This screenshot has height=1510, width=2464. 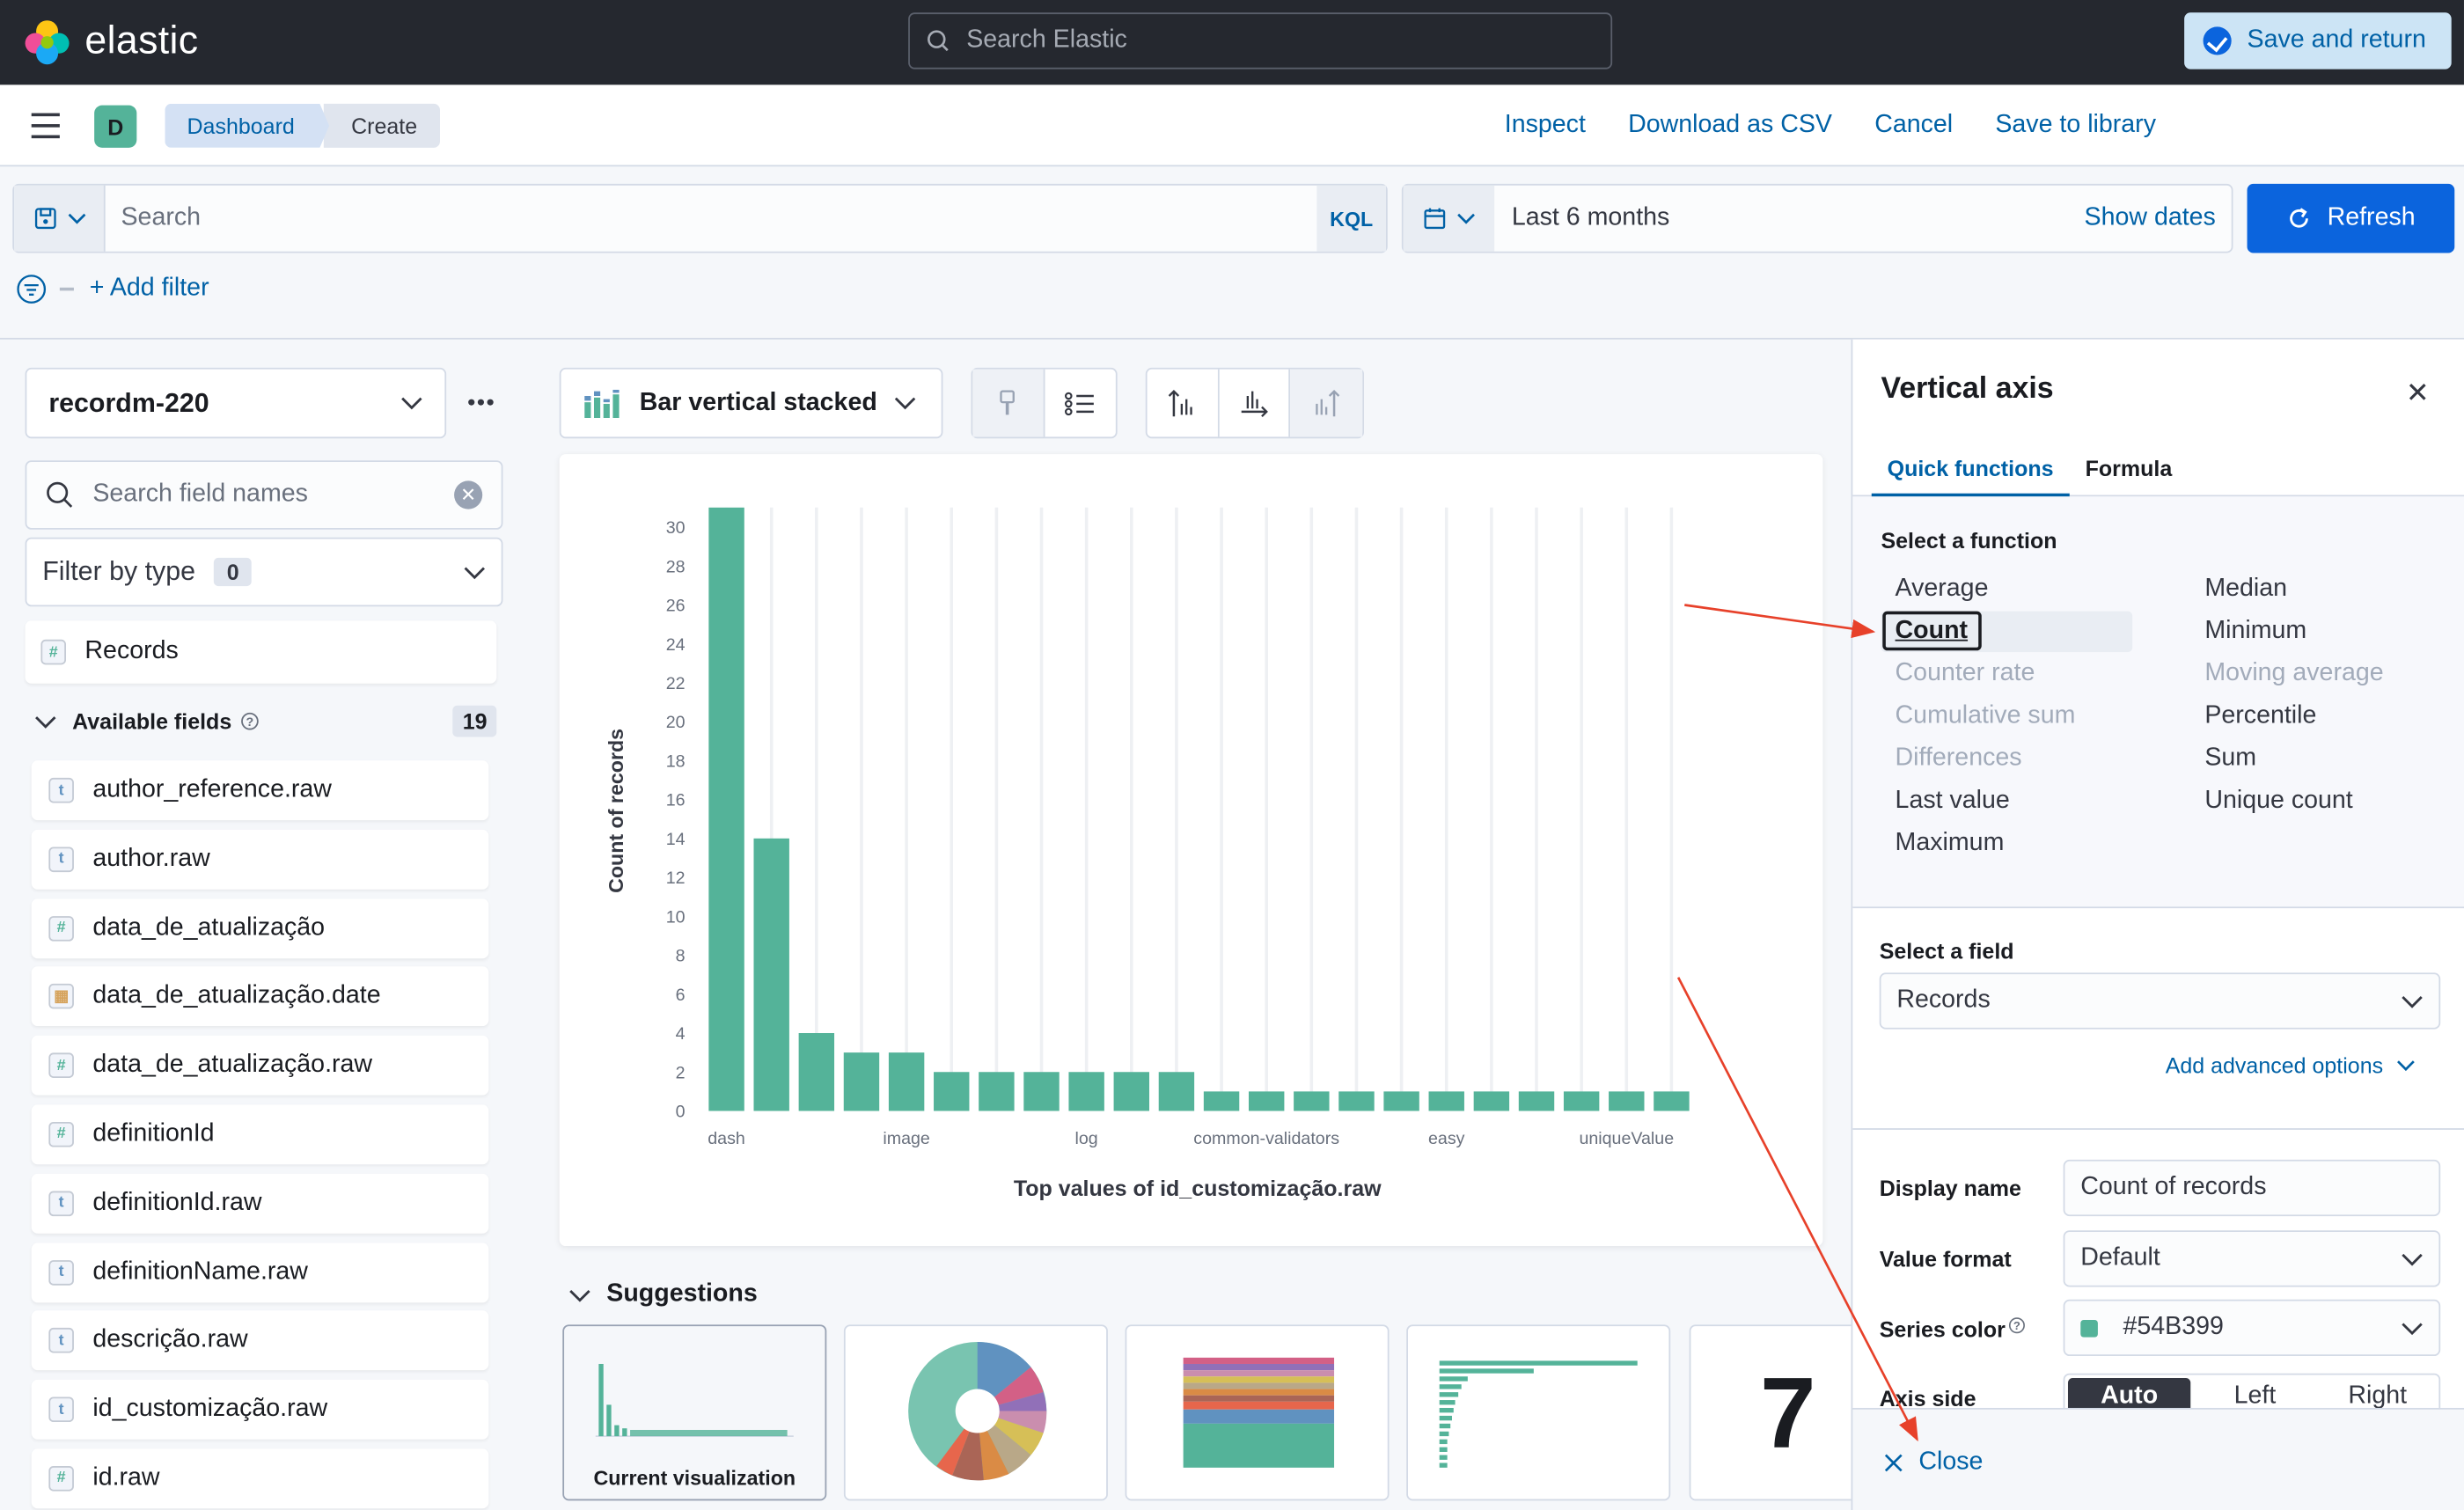 What do you see at coordinates (681, 995) in the screenshot?
I see `y-tick-label: 6` at bounding box center [681, 995].